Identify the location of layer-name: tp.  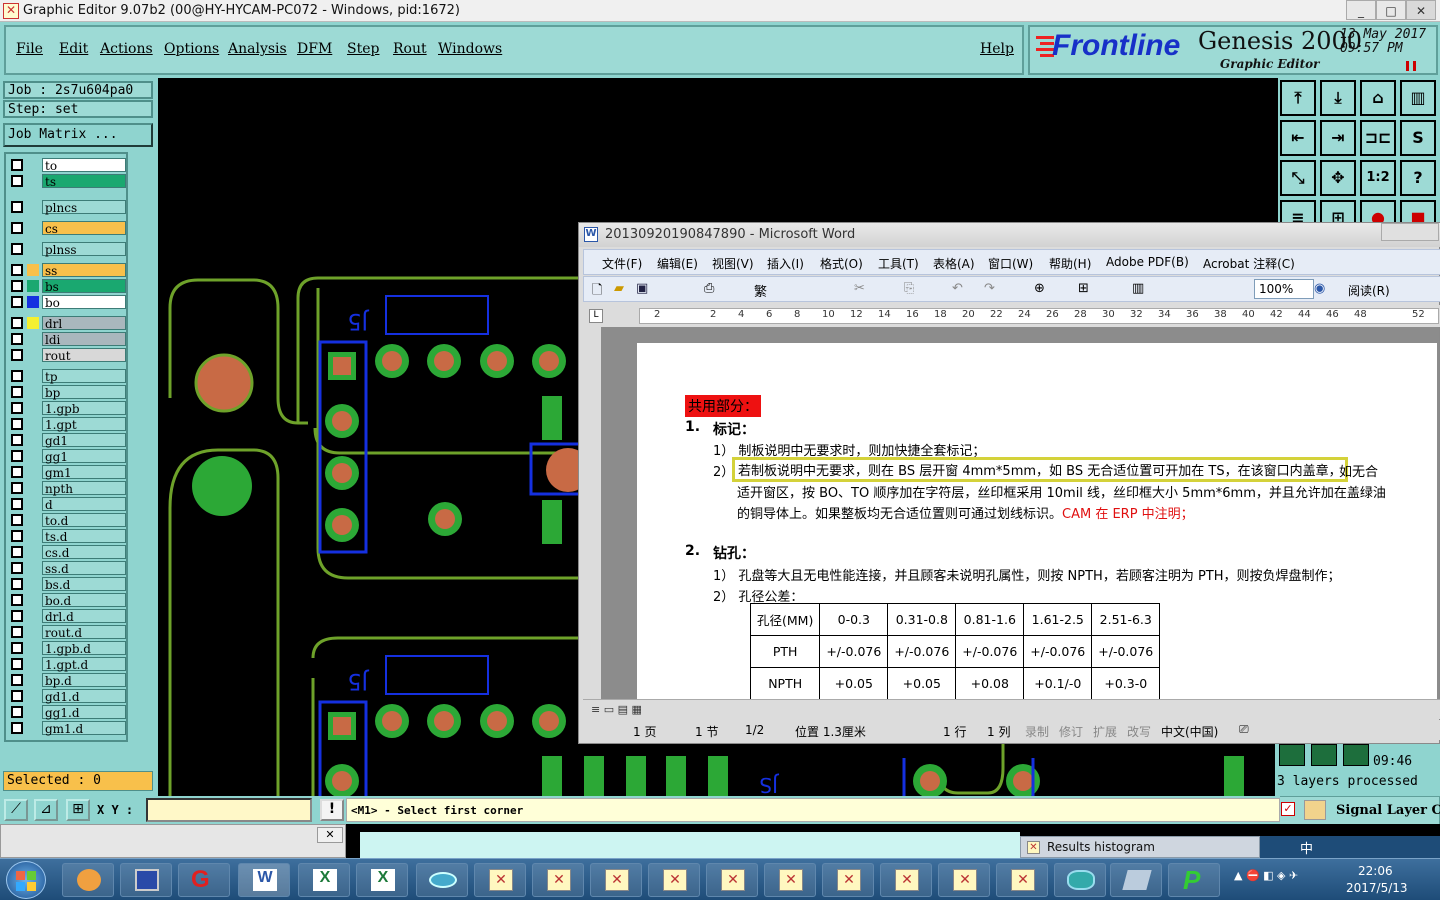
(84, 376).